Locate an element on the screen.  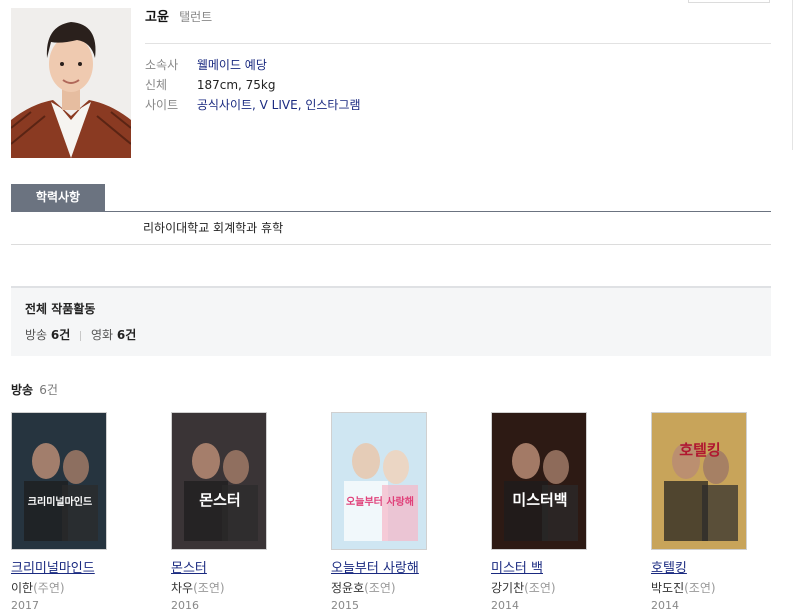
works-summary-counts: 방송 6건 영화 6건 is located at coordinates (80, 334).